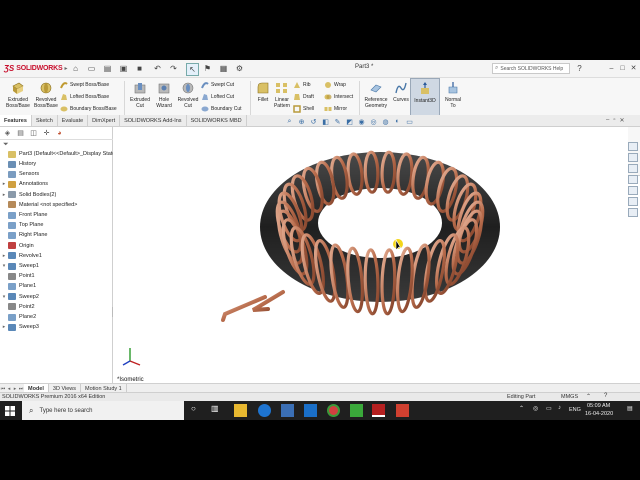 The height and width of the screenshot is (480, 640). Describe the element at coordinates (73, 120) in the screenshot. I see `tab-evaluate: Evaluate` at that location.